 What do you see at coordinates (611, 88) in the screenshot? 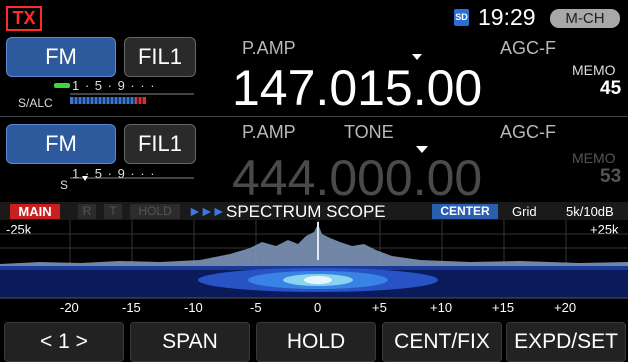
I see `main-memo-number: 45` at bounding box center [611, 88].